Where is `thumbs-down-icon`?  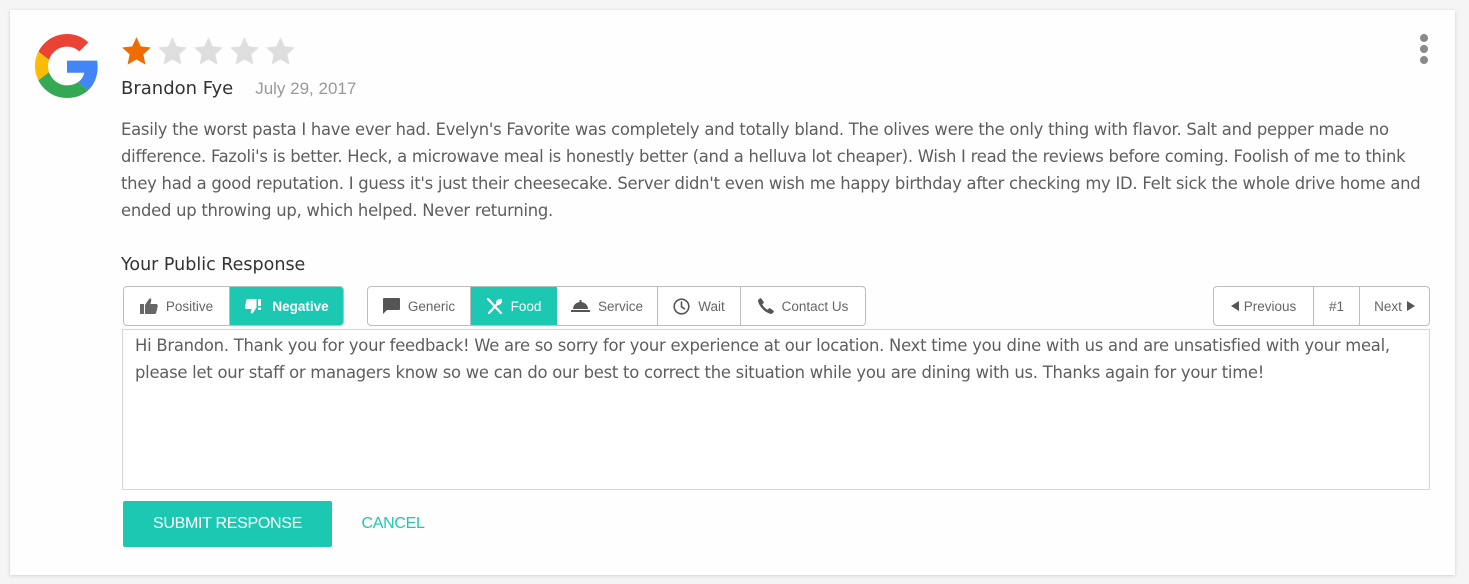 thumbs-down-icon is located at coordinates (253, 306).